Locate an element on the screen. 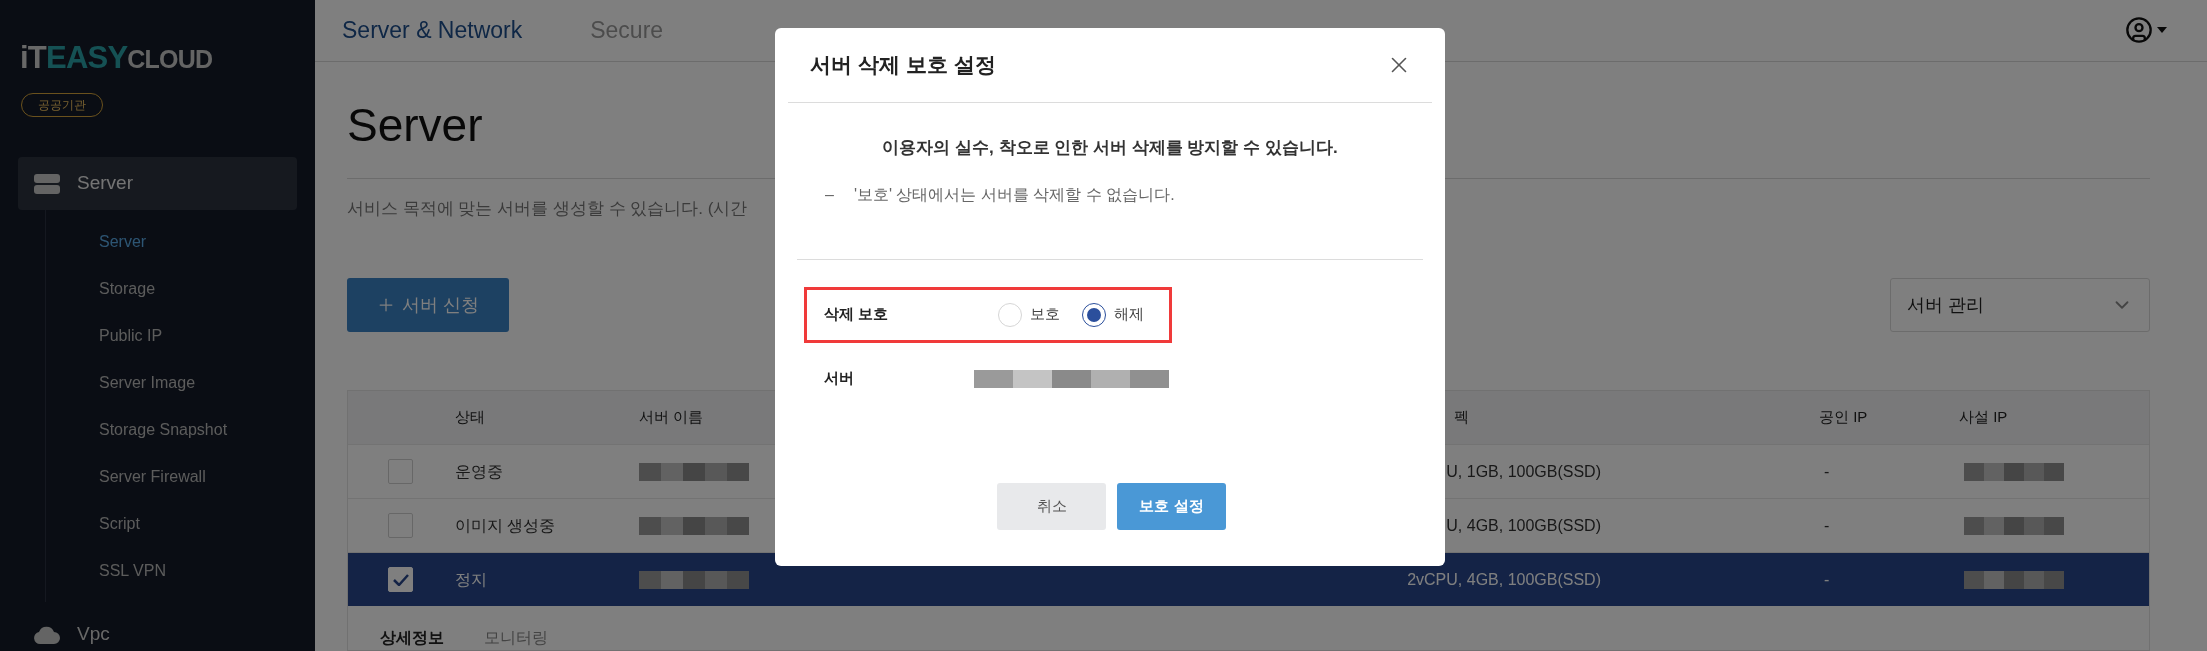 The width and height of the screenshot is (2207, 651). sidebar-subitem: Storage is located at coordinates (198, 288).